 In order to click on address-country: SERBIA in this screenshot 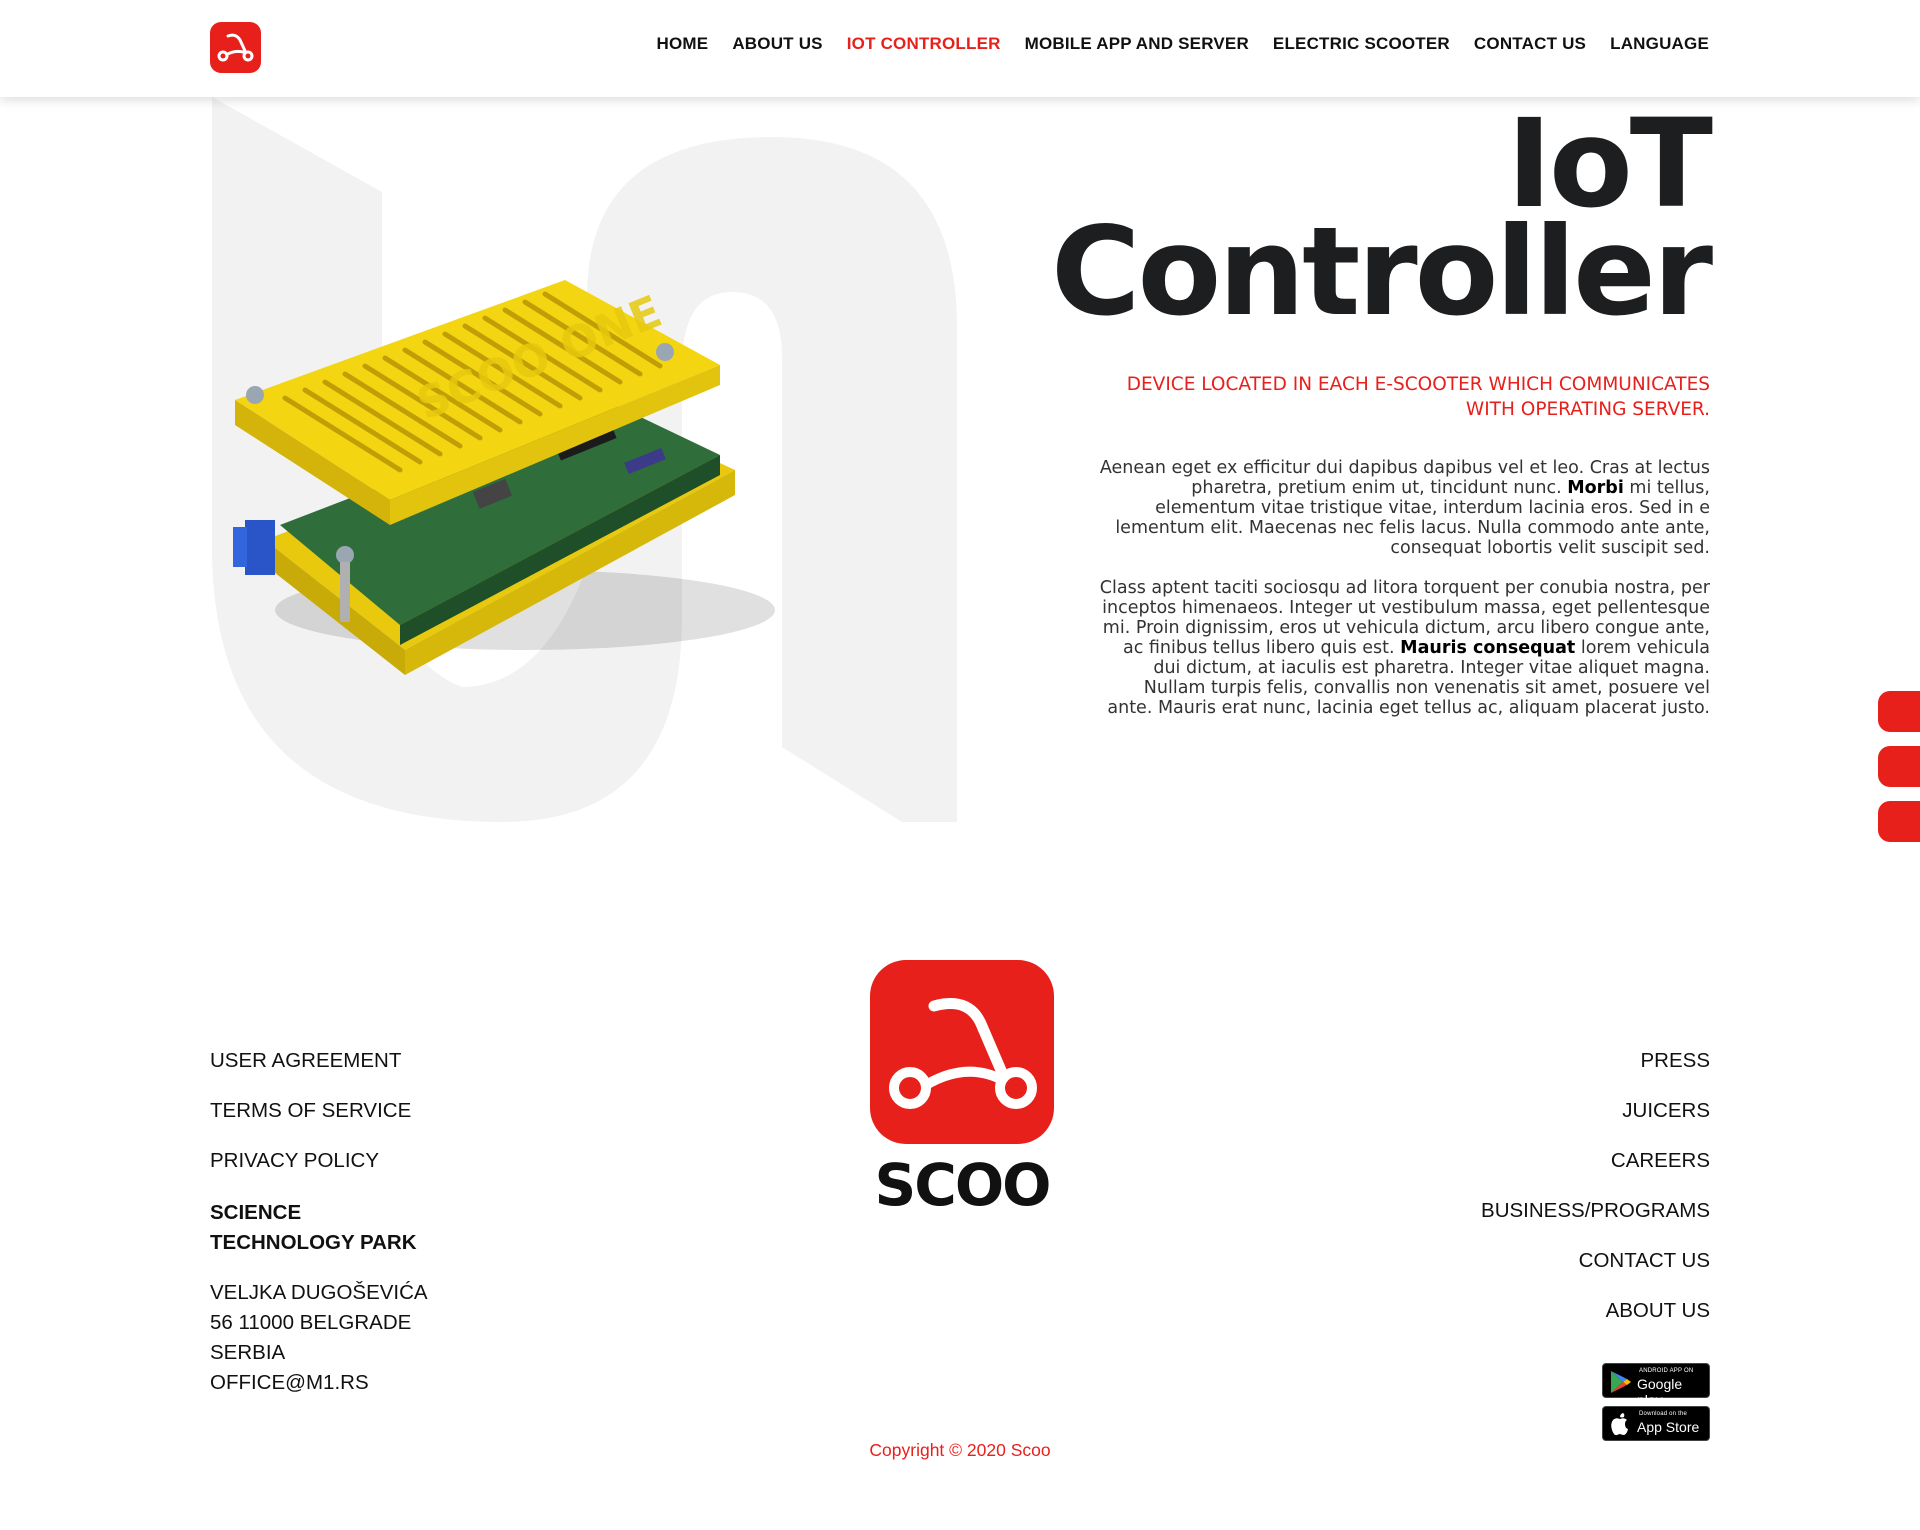, I will do `click(248, 1352)`.